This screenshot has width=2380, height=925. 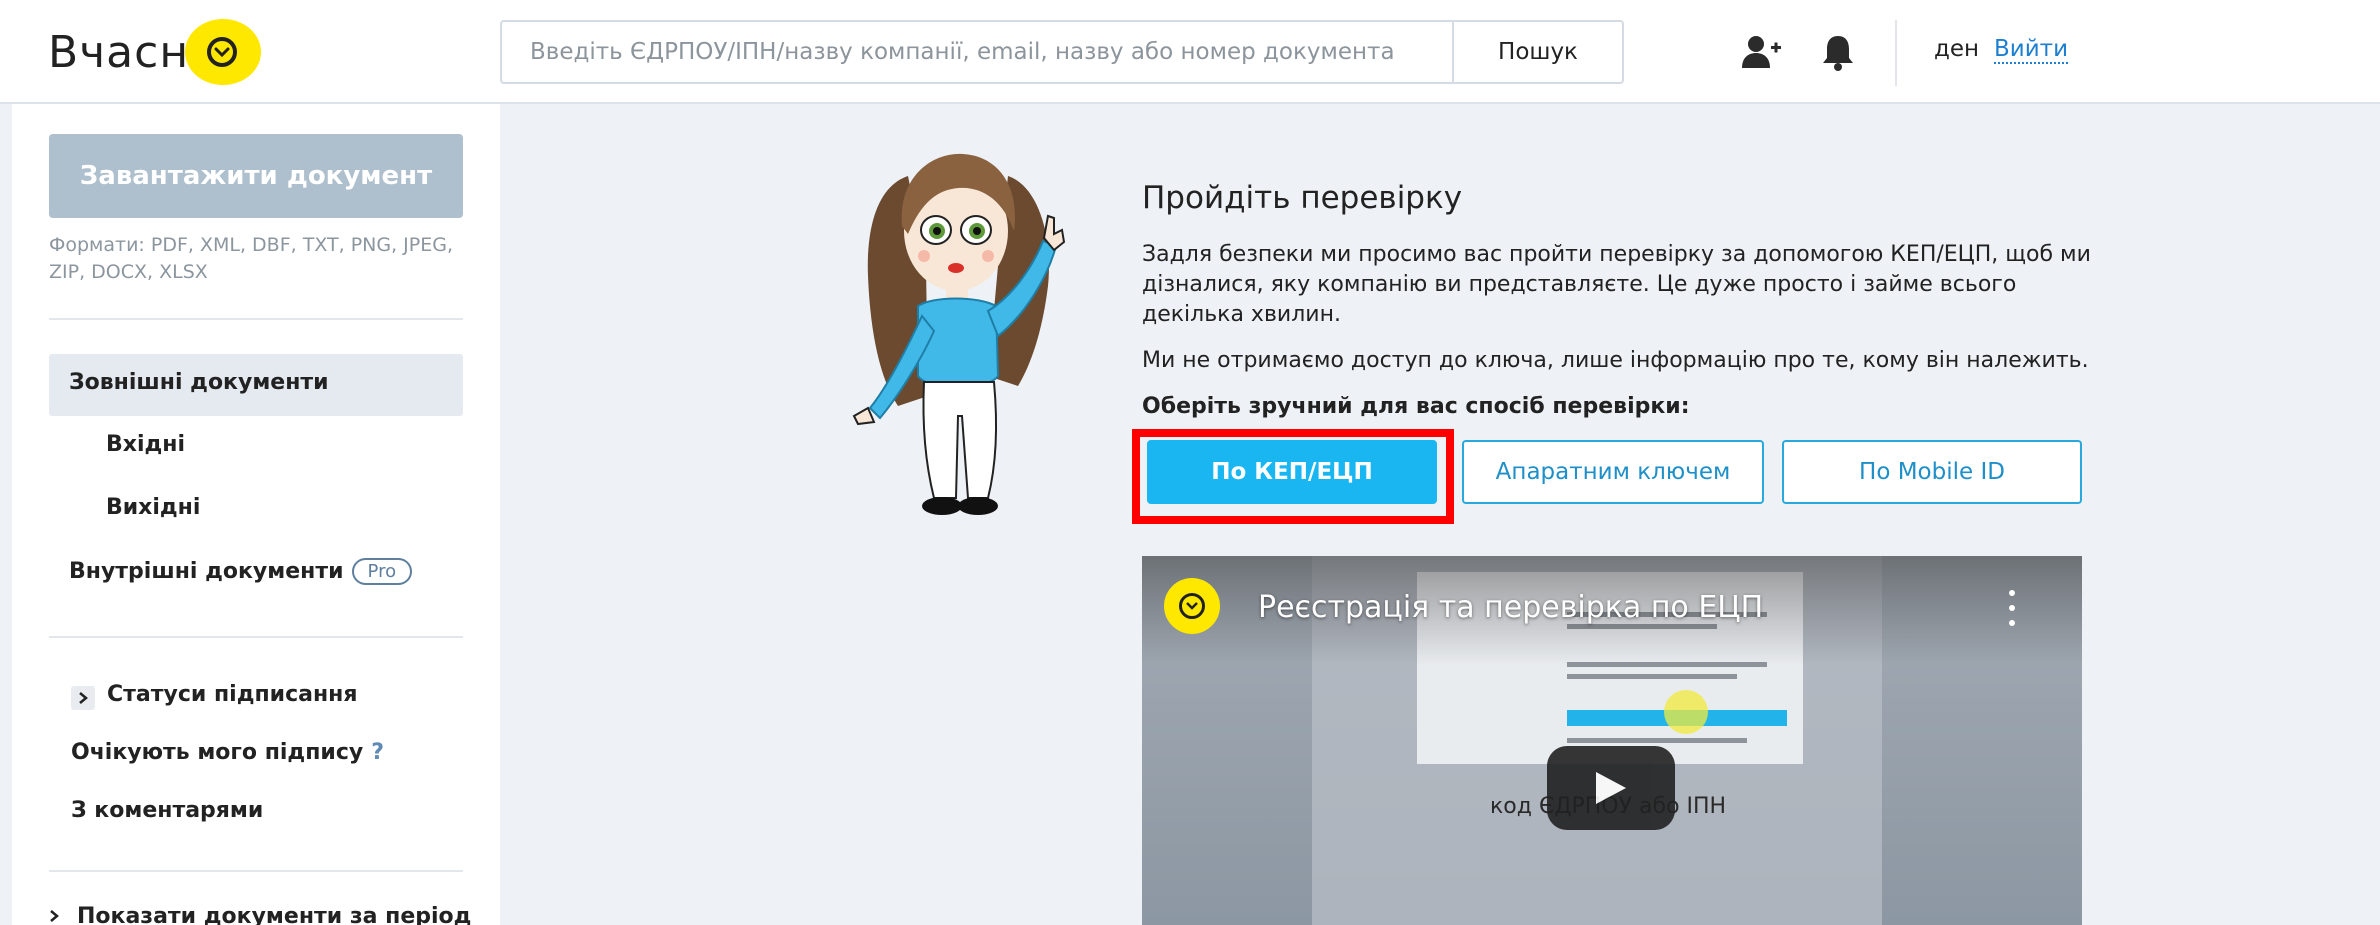 What do you see at coordinates (1762, 52) in the screenshot?
I see `add-user-icon` at bounding box center [1762, 52].